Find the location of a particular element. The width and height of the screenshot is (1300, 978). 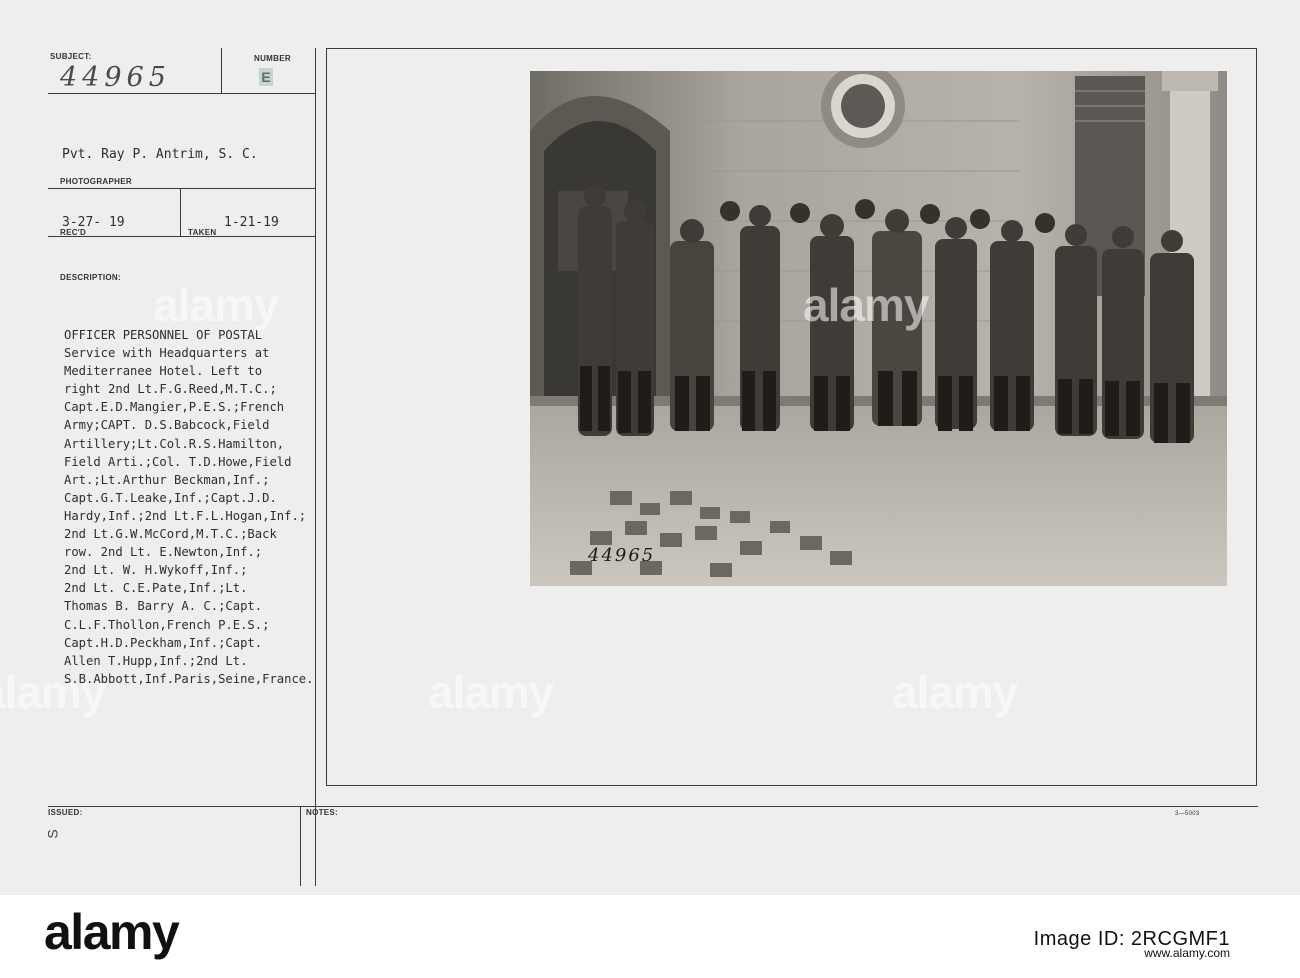

form-number: 3—5003 is located at coordinates (1187, 814).